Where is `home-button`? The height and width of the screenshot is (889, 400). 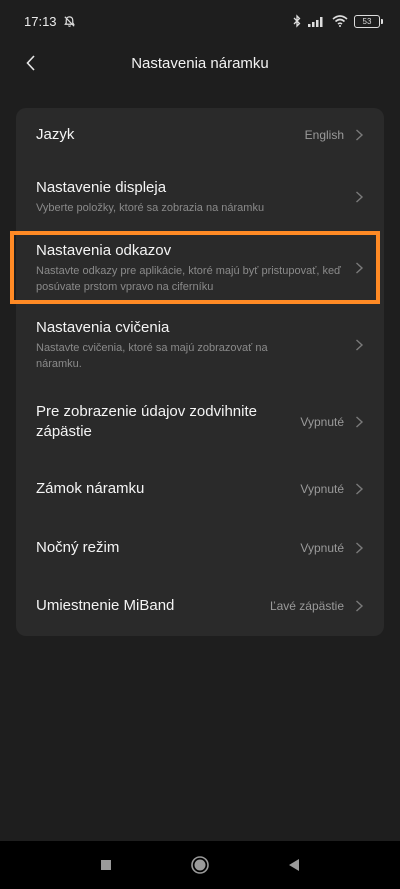
home-button is located at coordinates (200, 865).